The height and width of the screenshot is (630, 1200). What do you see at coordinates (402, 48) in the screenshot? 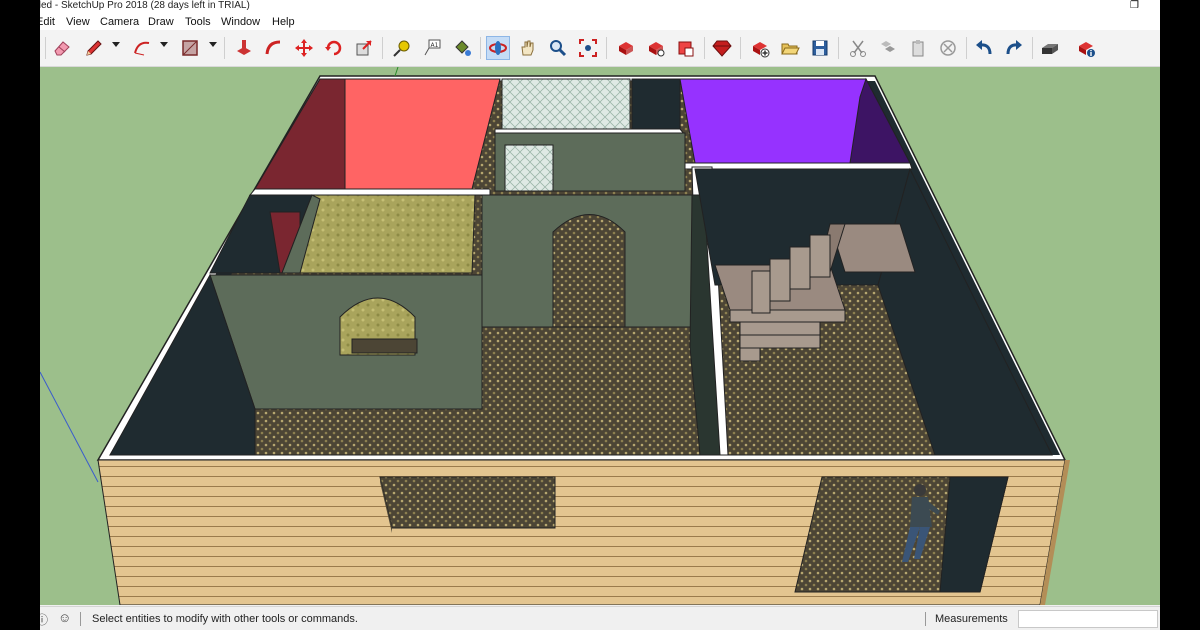
I see `tape-measure-icon` at bounding box center [402, 48].